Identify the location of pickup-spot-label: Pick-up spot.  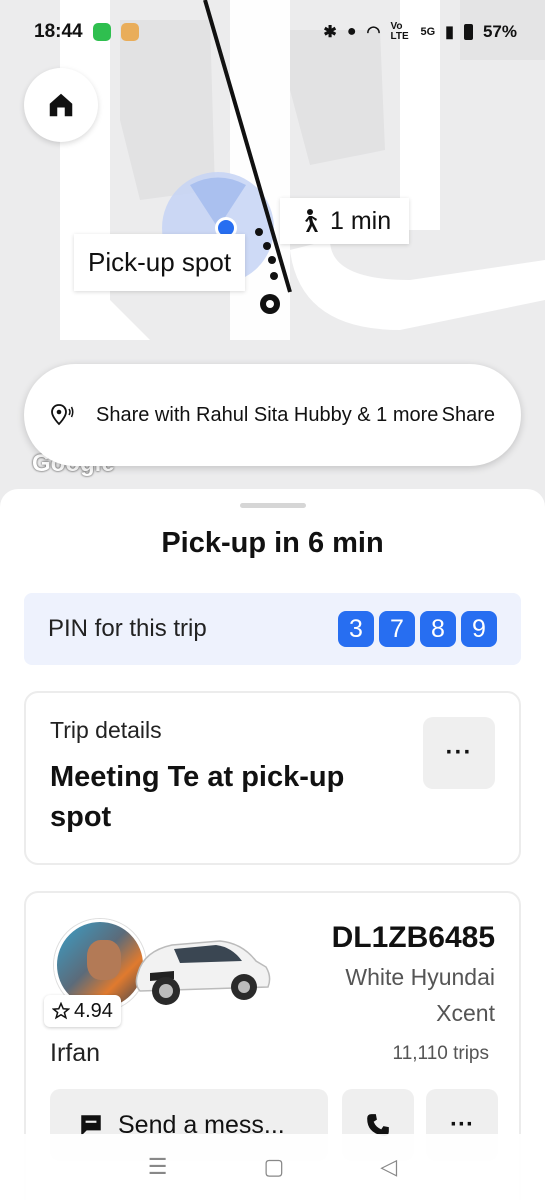
(160, 262).